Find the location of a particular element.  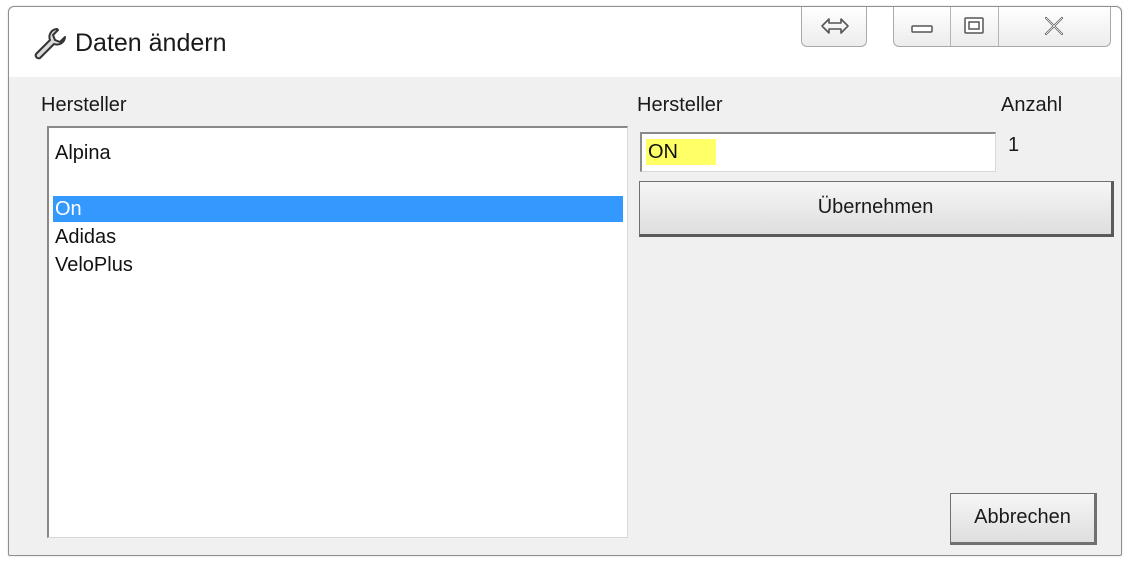

anzahl-label: Anzahl is located at coordinates (1032, 105).